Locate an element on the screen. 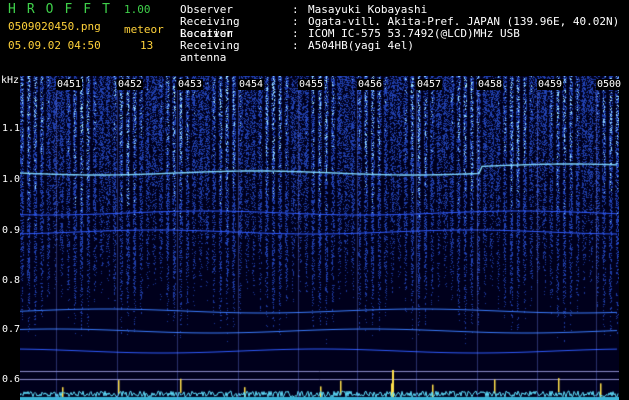 This screenshot has width=629, height=400. time-tick-label: 0458 is located at coordinates (490, 84).